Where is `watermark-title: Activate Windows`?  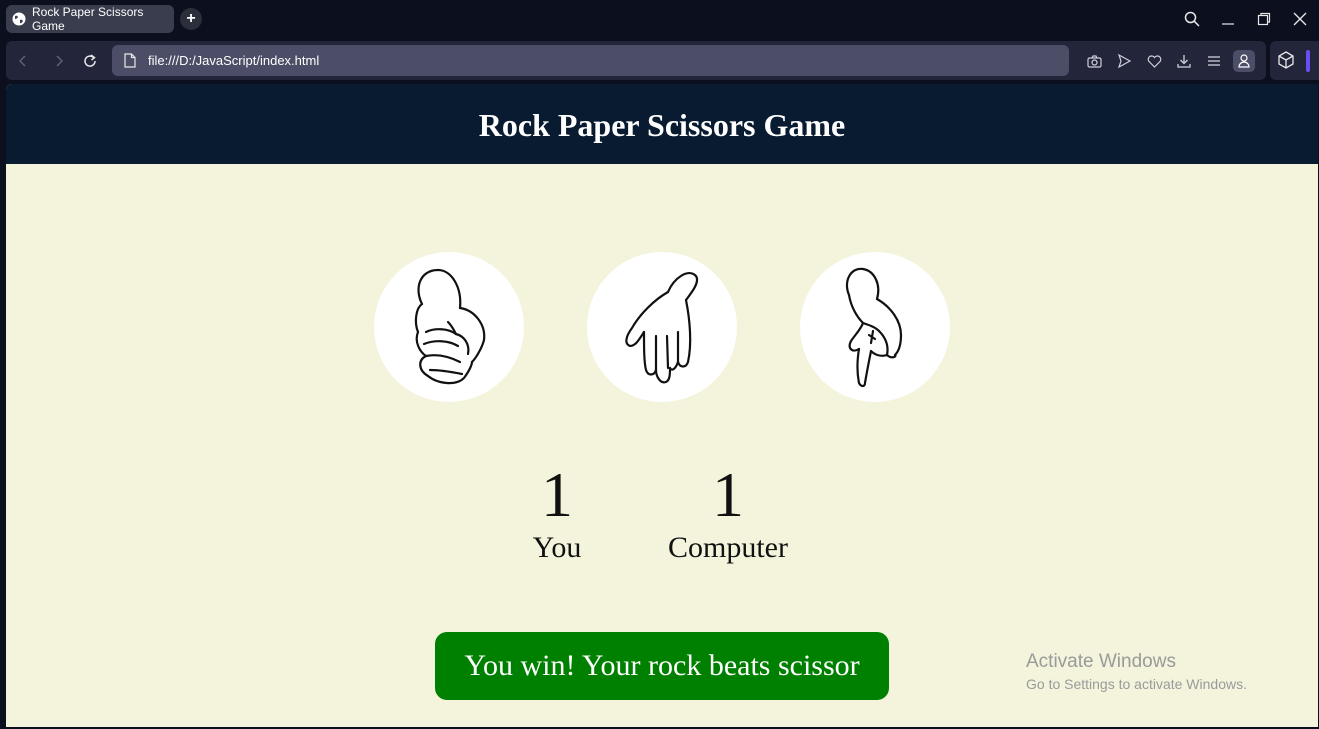 watermark-title: Activate Windows is located at coordinates (1101, 661).